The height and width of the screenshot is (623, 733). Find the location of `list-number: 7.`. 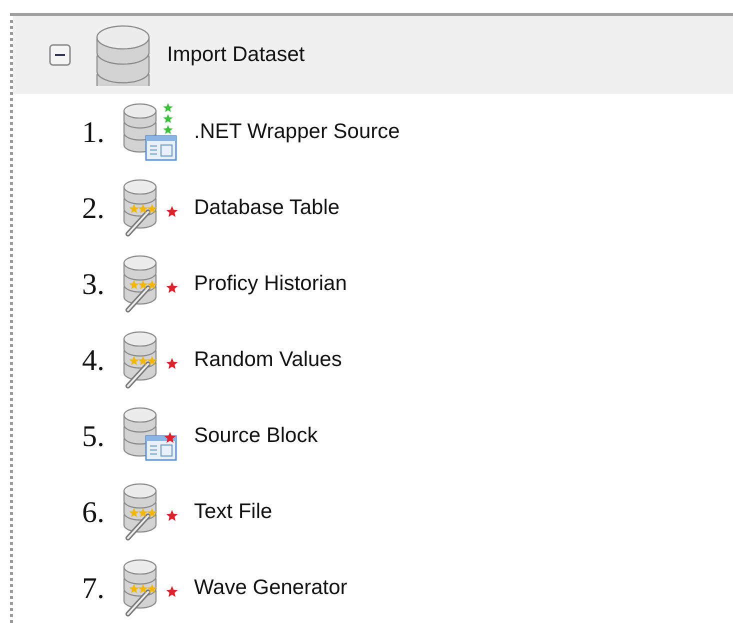

list-number: 7. is located at coordinates (94, 588).